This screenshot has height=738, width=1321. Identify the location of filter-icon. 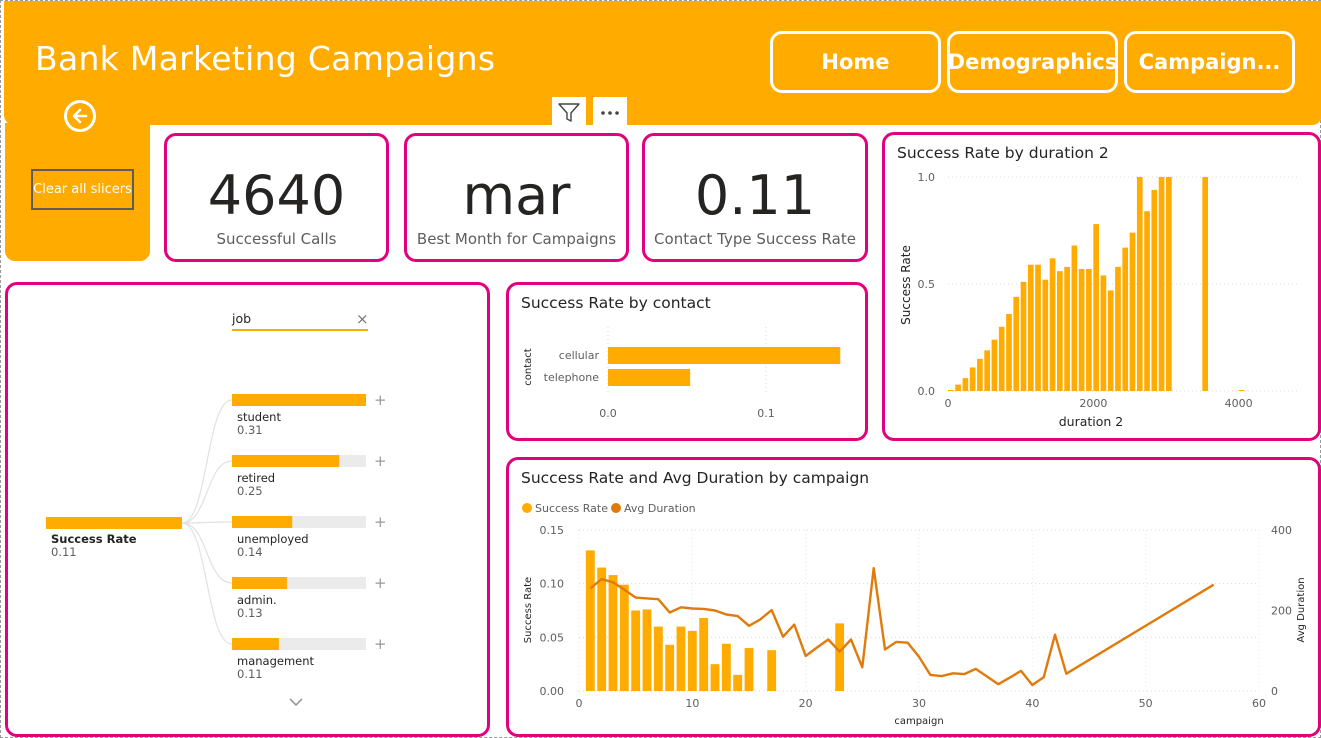
(569, 113).